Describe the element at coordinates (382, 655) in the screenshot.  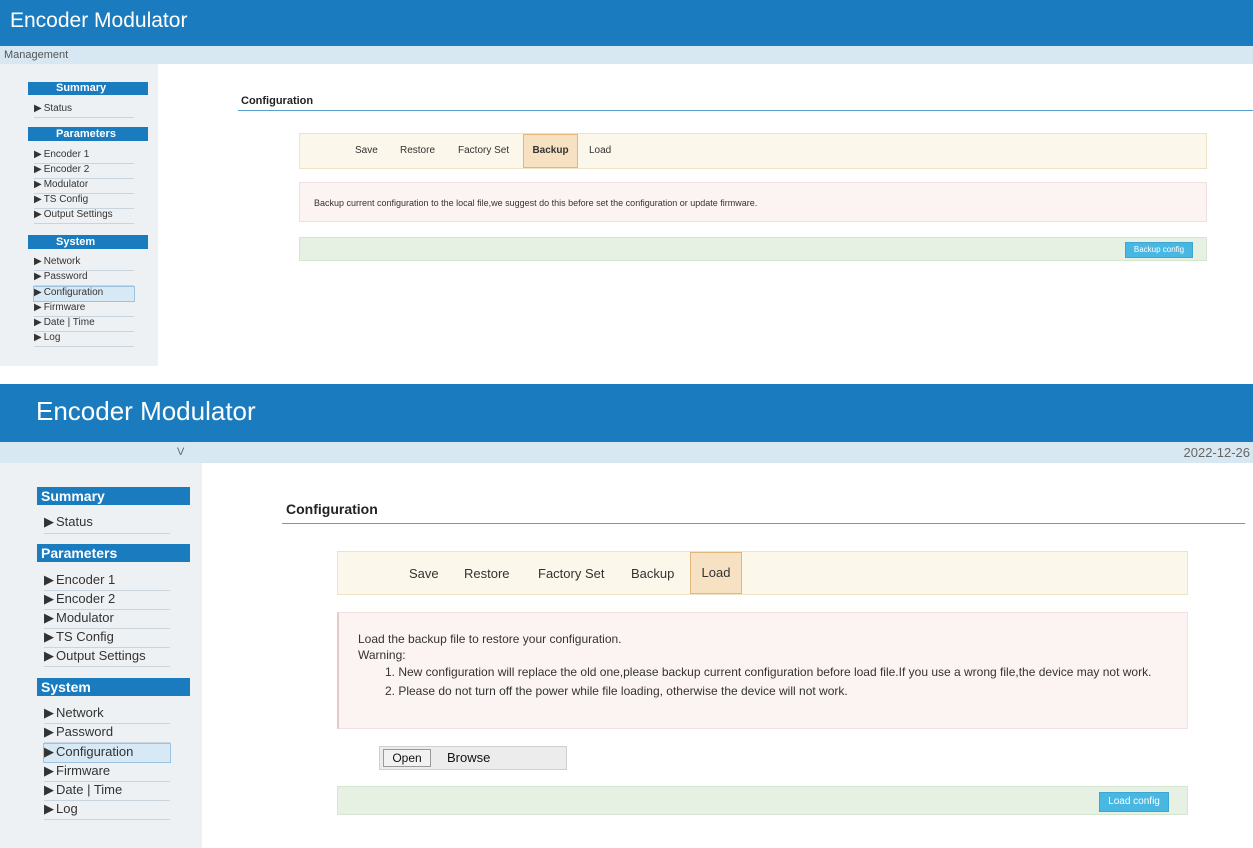
I see `info-warning-label: Warning:` at that location.